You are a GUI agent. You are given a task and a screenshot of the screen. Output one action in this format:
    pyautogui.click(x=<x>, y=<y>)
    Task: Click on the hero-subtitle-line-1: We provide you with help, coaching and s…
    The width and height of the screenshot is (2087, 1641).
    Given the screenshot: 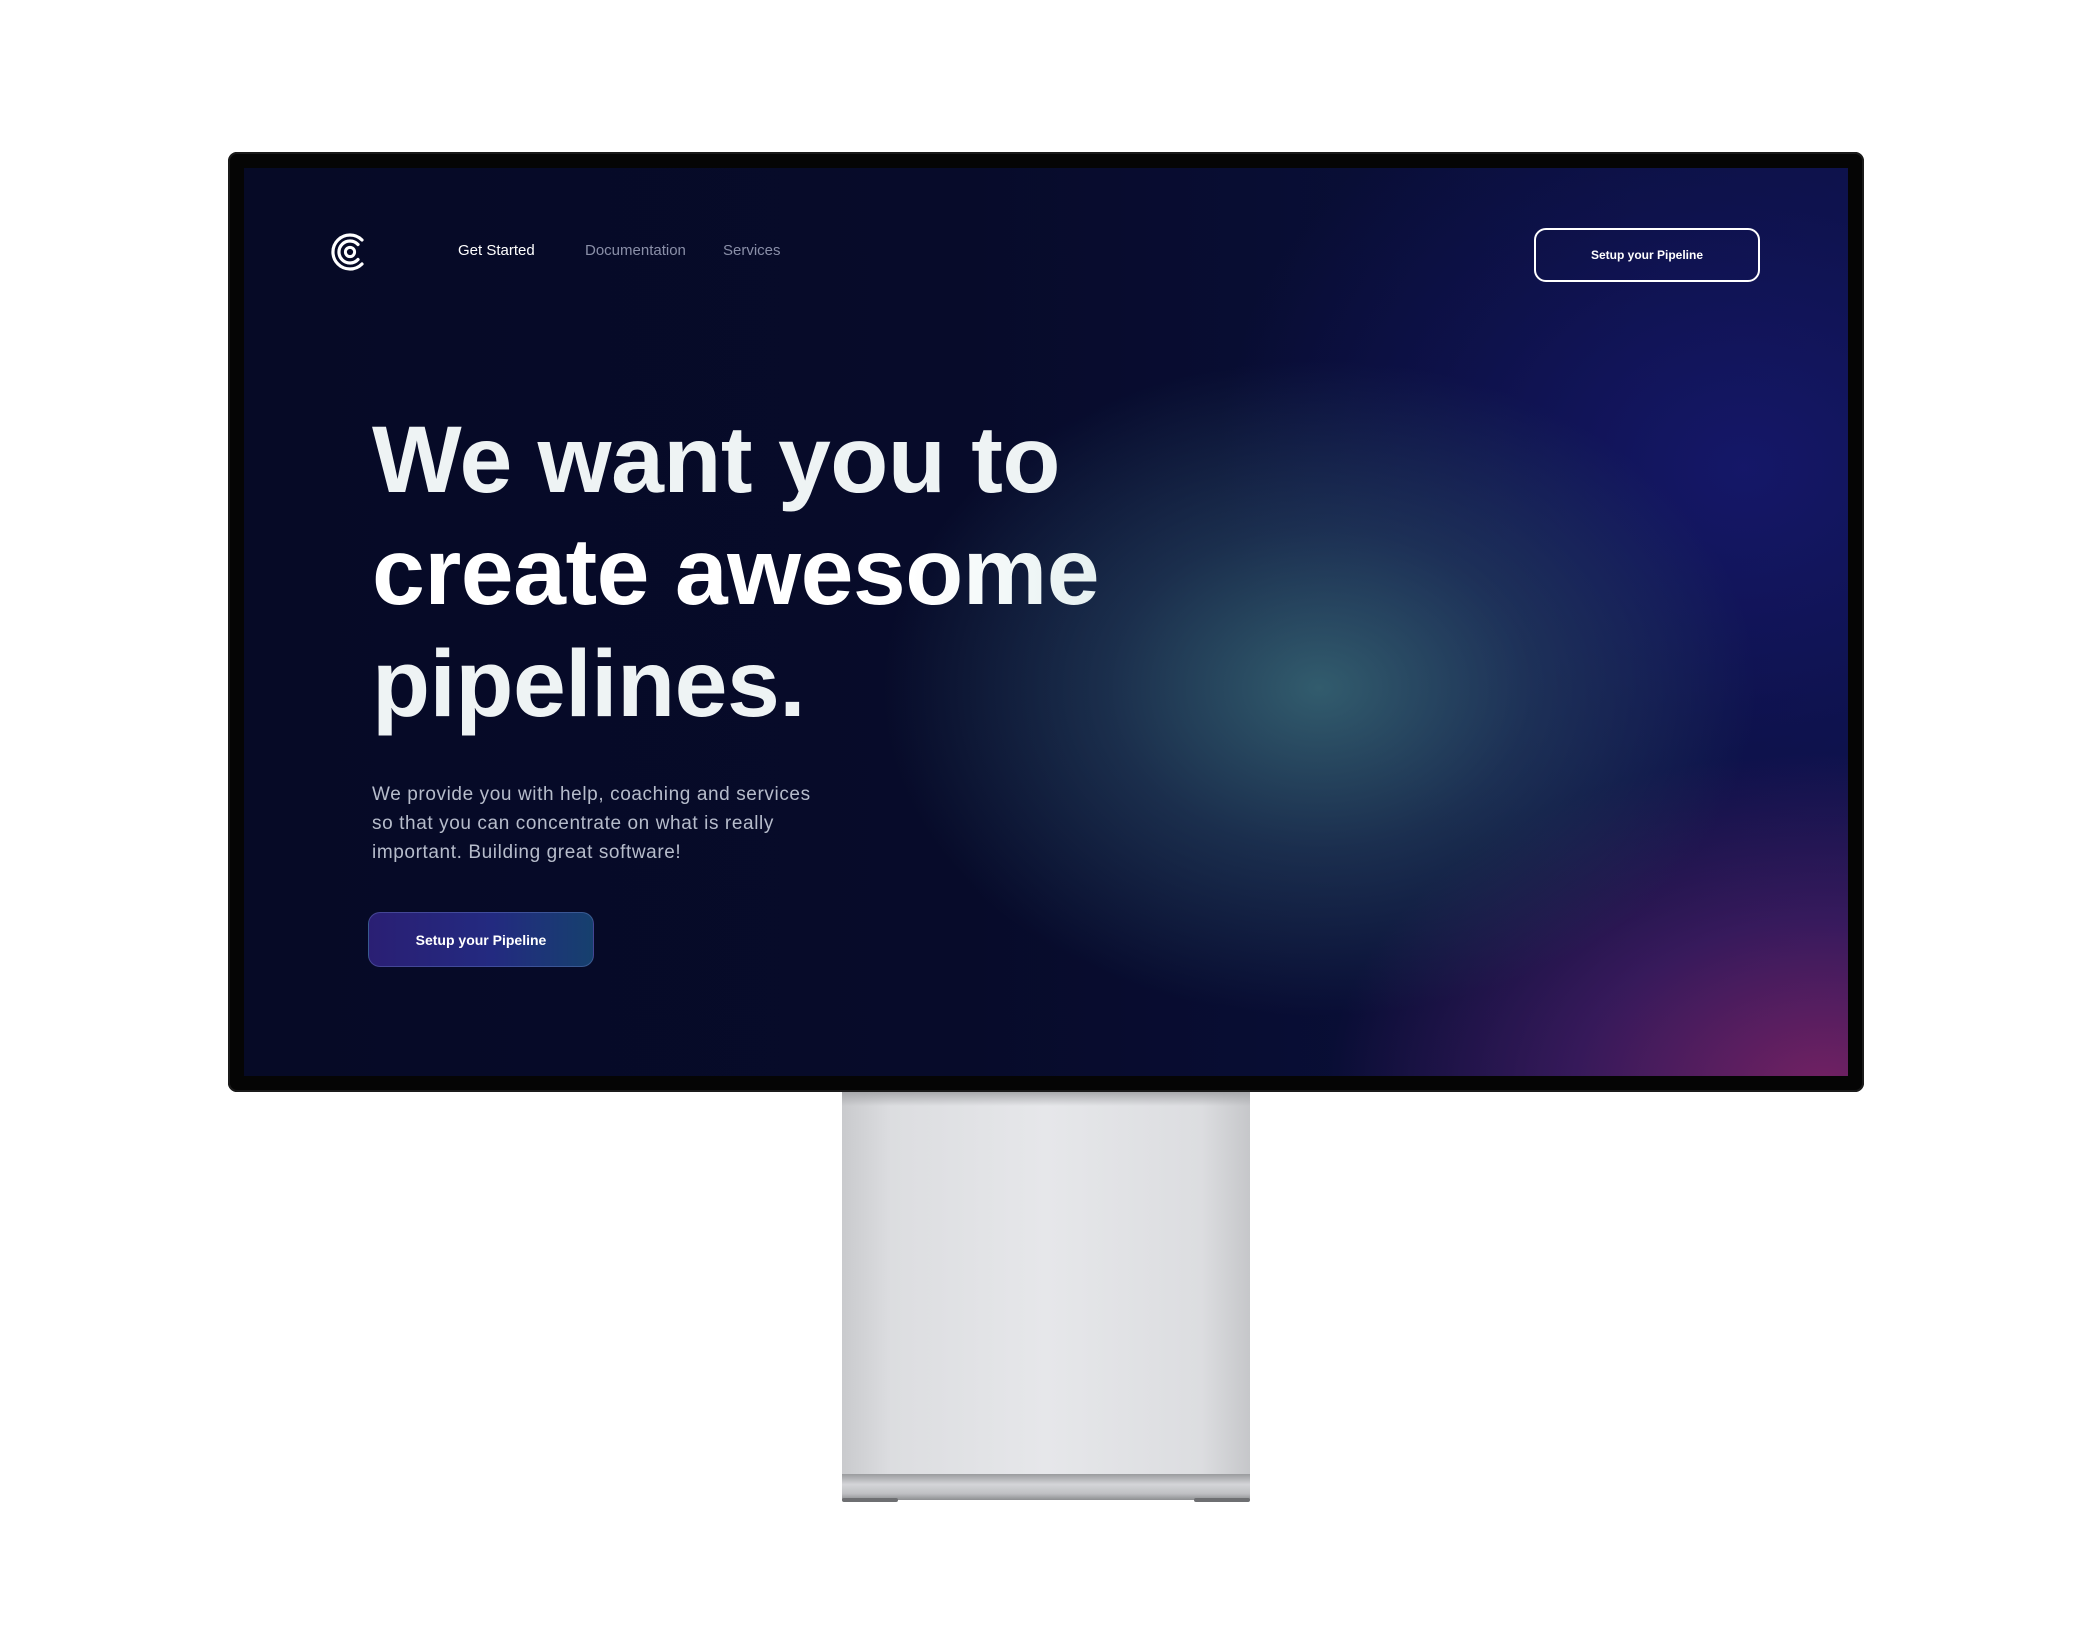 What is the action you would take?
    pyautogui.click(x=591, y=794)
    